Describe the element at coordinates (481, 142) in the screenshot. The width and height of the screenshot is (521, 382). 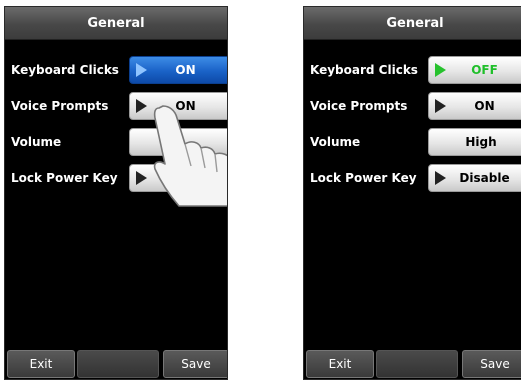
I see `select-value: High` at that location.